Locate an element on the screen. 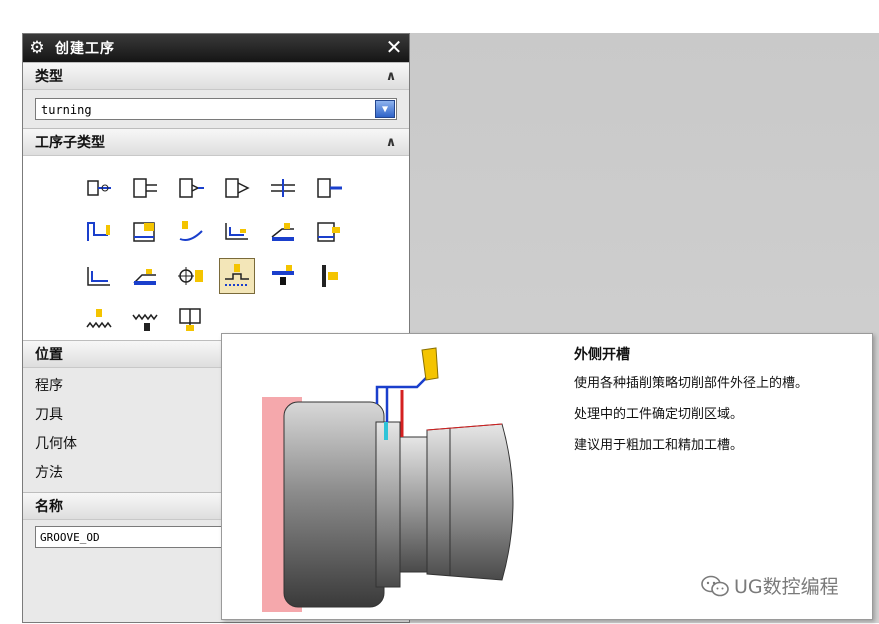 The image size is (879, 624). type-section-header: 类型 ∧ is located at coordinates (216, 76).